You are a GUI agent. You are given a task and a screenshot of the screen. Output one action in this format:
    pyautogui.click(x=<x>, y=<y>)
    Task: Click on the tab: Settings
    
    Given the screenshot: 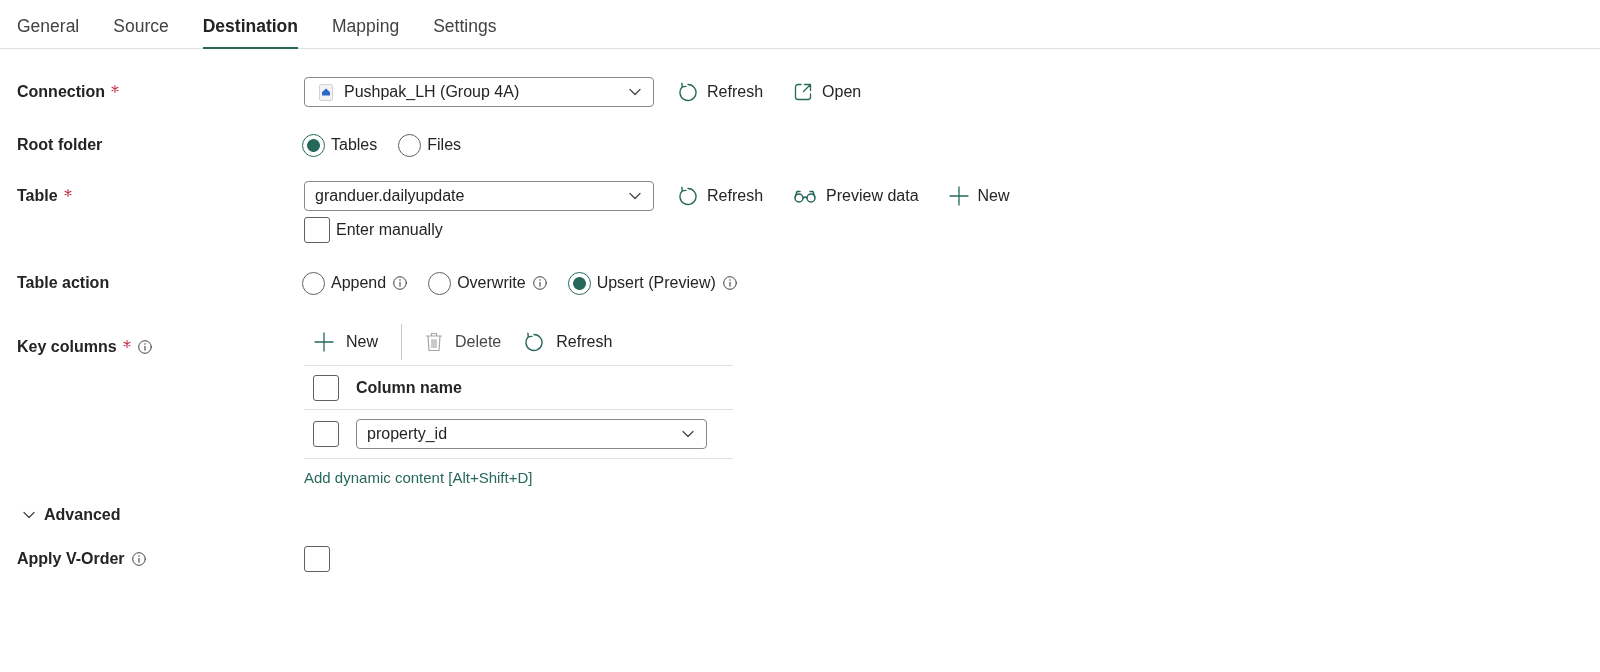 What is the action you would take?
    pyautogui.click(x=465, y=24)
    